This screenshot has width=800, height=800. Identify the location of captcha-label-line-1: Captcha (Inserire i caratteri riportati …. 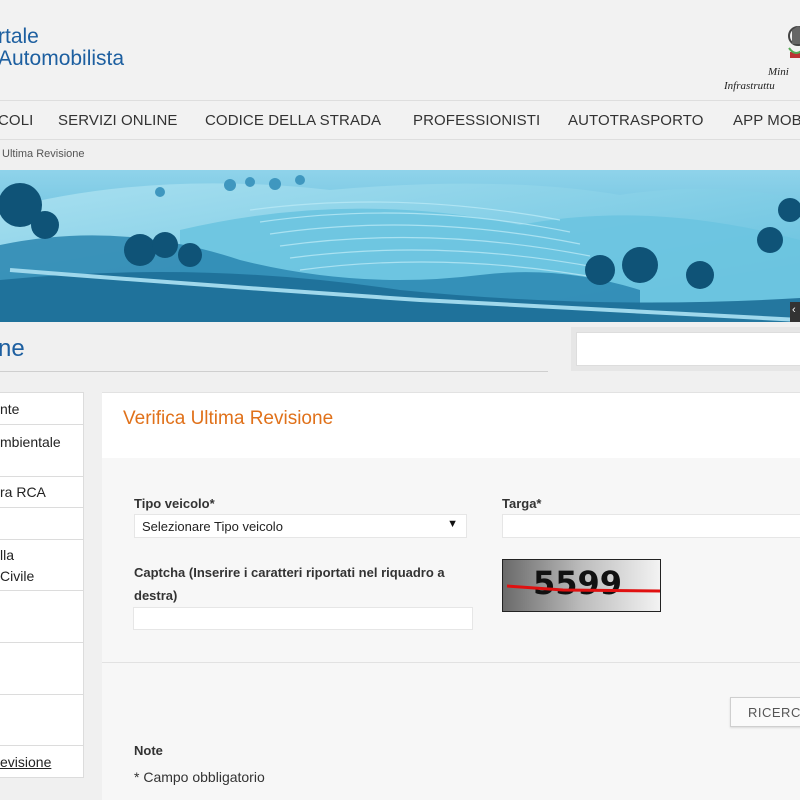
(289, 572).